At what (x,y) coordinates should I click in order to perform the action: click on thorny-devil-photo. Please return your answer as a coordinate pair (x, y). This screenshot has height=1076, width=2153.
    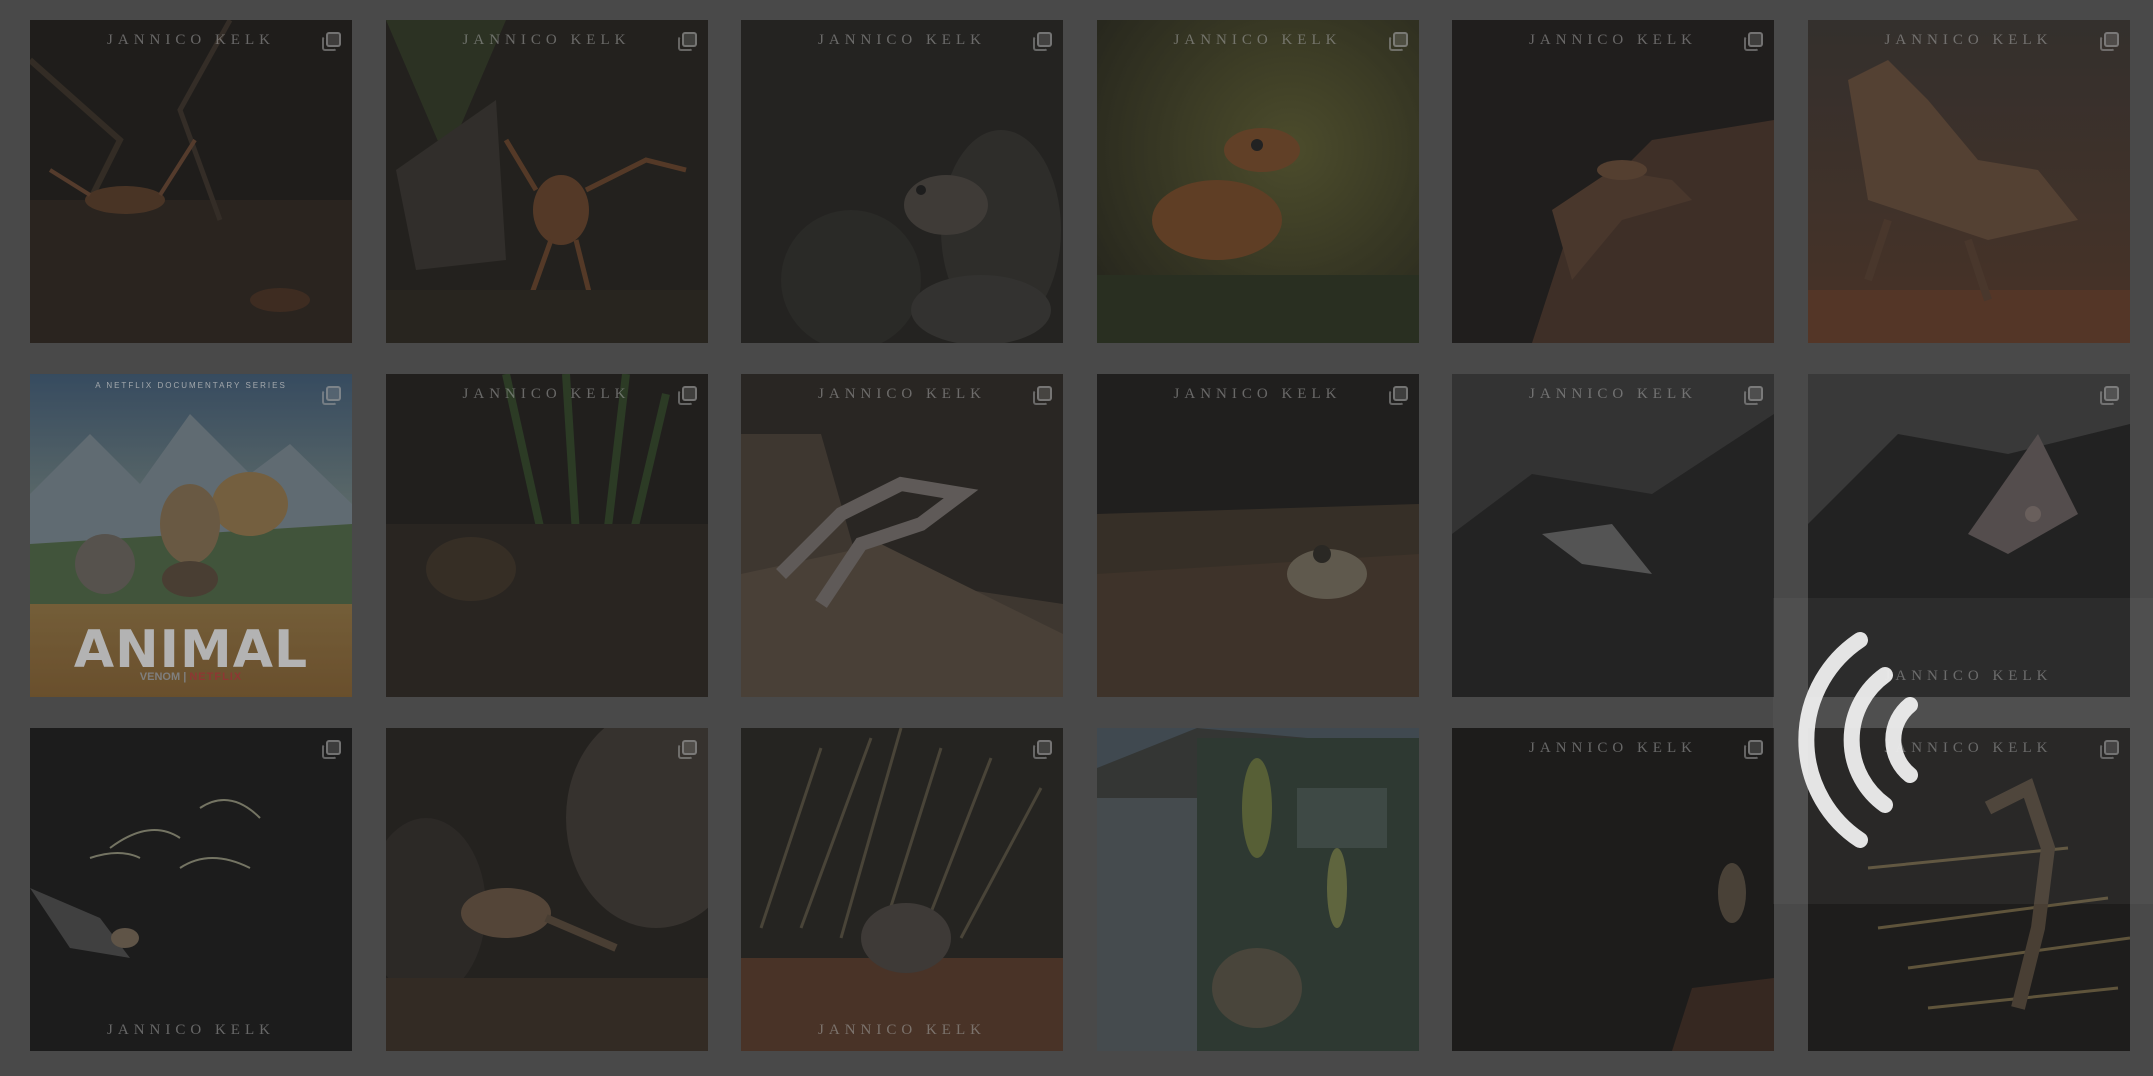
    Looking at the image, I should click on (1968, 181).